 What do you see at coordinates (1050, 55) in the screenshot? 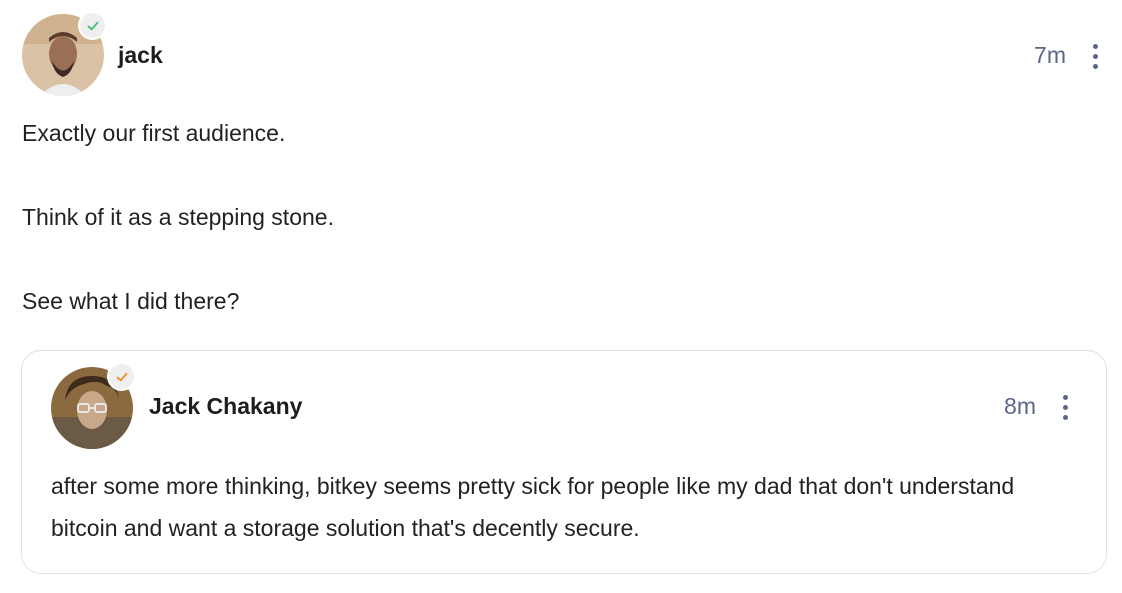
I see `post-timestamp: 7m` at bounding box center [1050, 55].